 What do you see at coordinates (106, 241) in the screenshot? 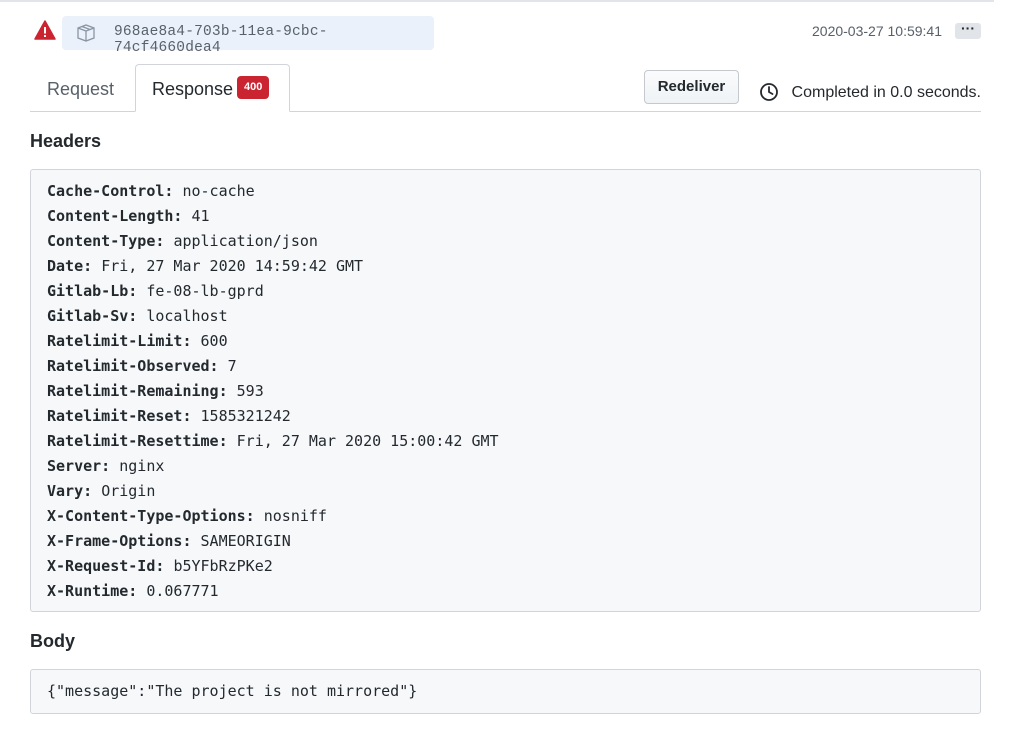
I see `header-key: Content-Type:` at bounding box center [106, 241].